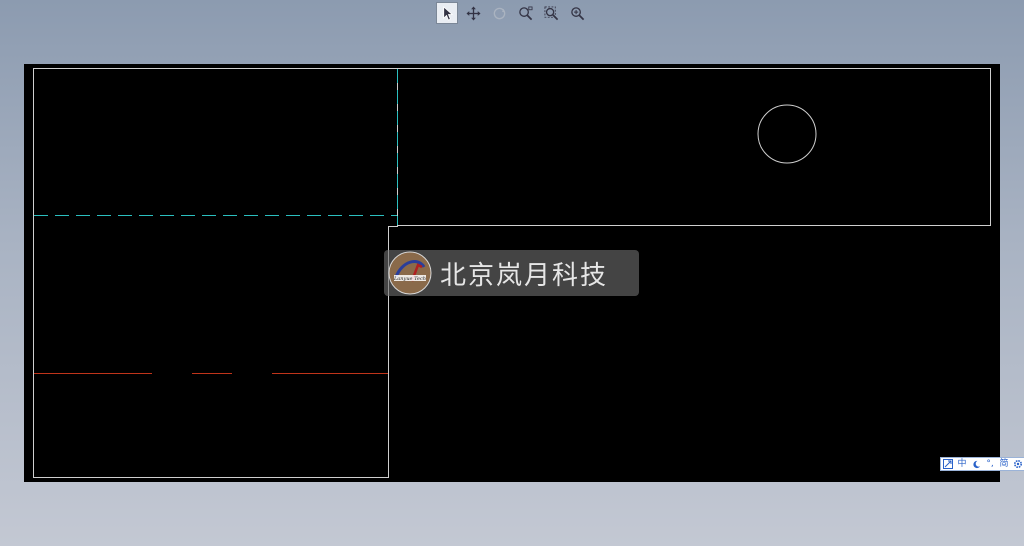 Image resolution: width=1024 pixels, height=546 pixels. I want to click on watermark-text: 北京岚月科技, so click(524, 275).